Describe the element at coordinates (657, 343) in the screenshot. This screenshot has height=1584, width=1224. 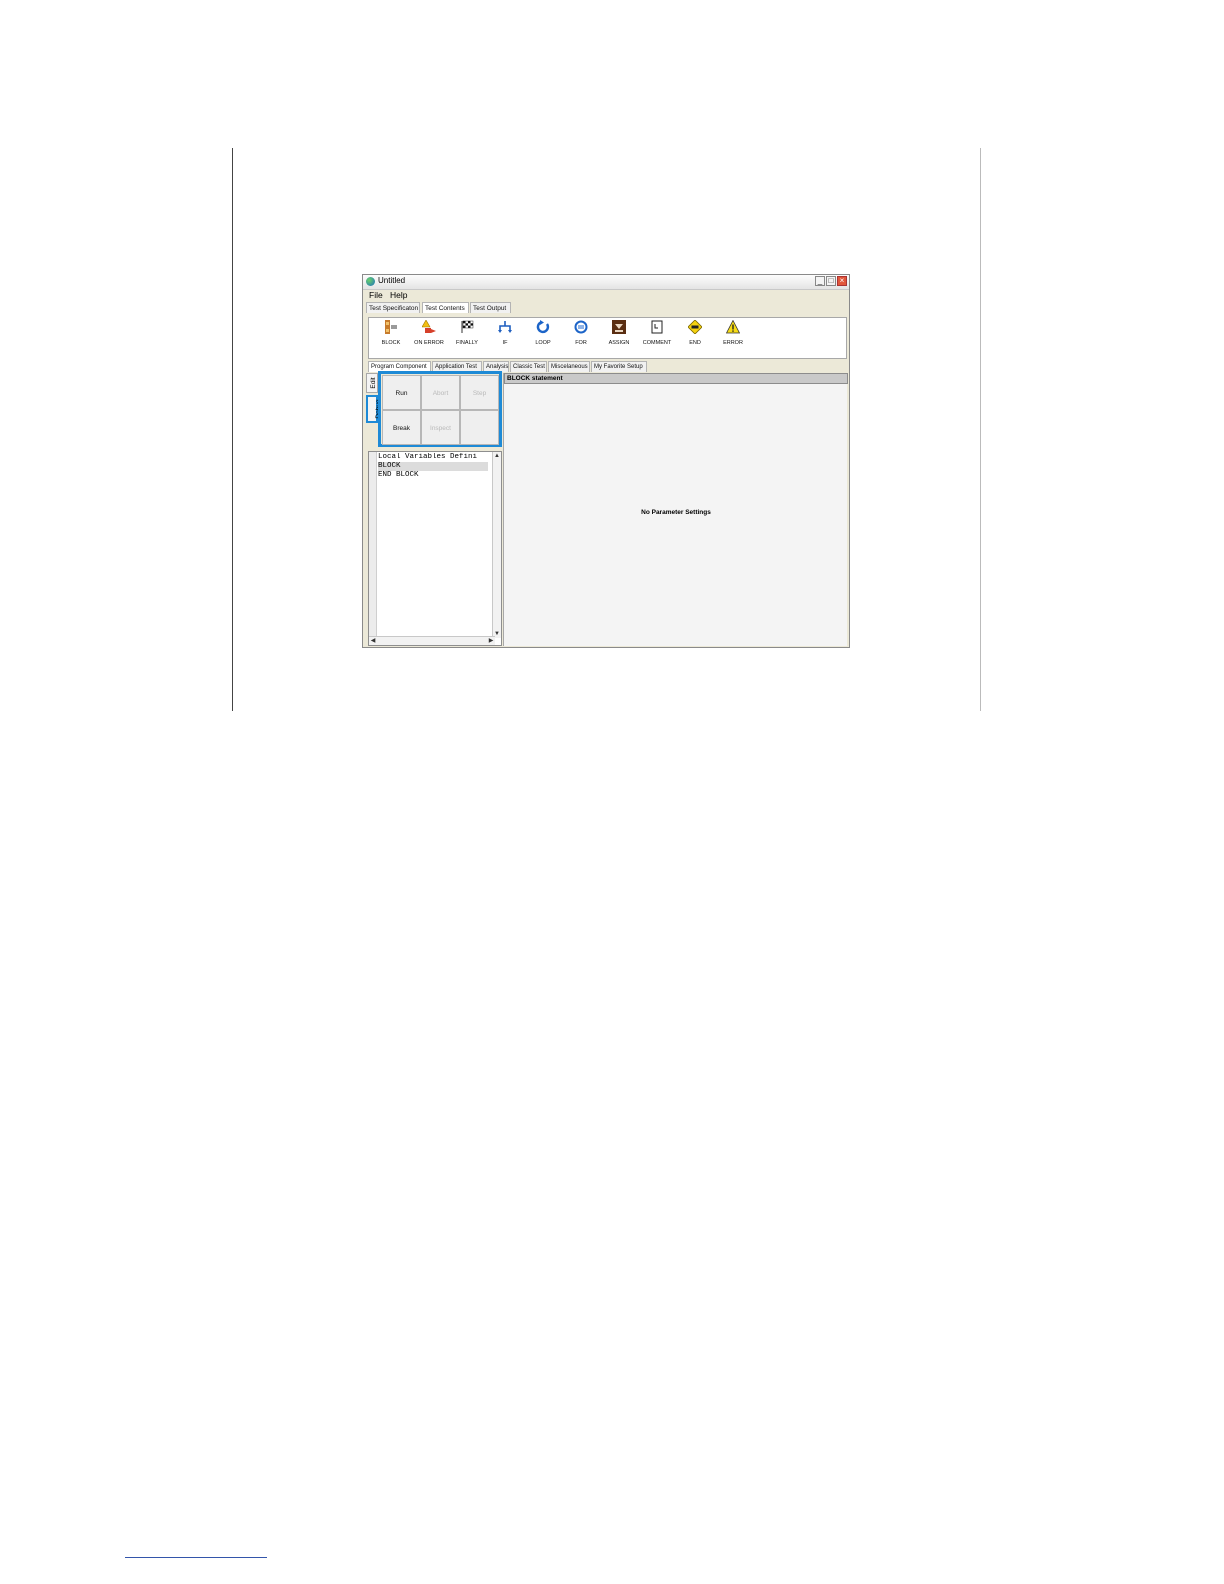
I see `toolbar-label: COMMENT` at that location.